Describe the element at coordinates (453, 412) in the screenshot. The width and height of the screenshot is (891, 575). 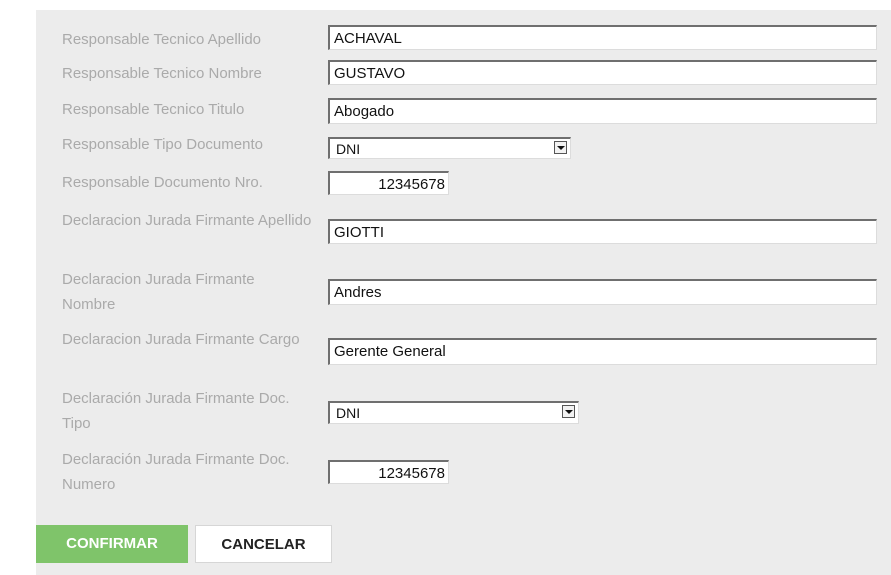
I see `dj-doc-tipo-select: DNI` at that location.